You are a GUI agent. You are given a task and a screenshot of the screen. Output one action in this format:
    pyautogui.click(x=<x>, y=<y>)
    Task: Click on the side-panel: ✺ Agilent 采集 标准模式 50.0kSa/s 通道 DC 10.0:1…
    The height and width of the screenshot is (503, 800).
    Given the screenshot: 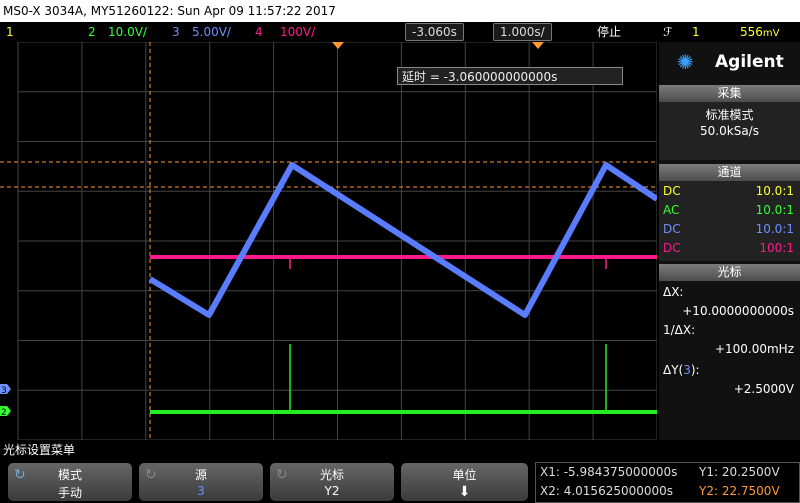 What is the action you would take?
    pyautogui.click(x=729, y=241)
    